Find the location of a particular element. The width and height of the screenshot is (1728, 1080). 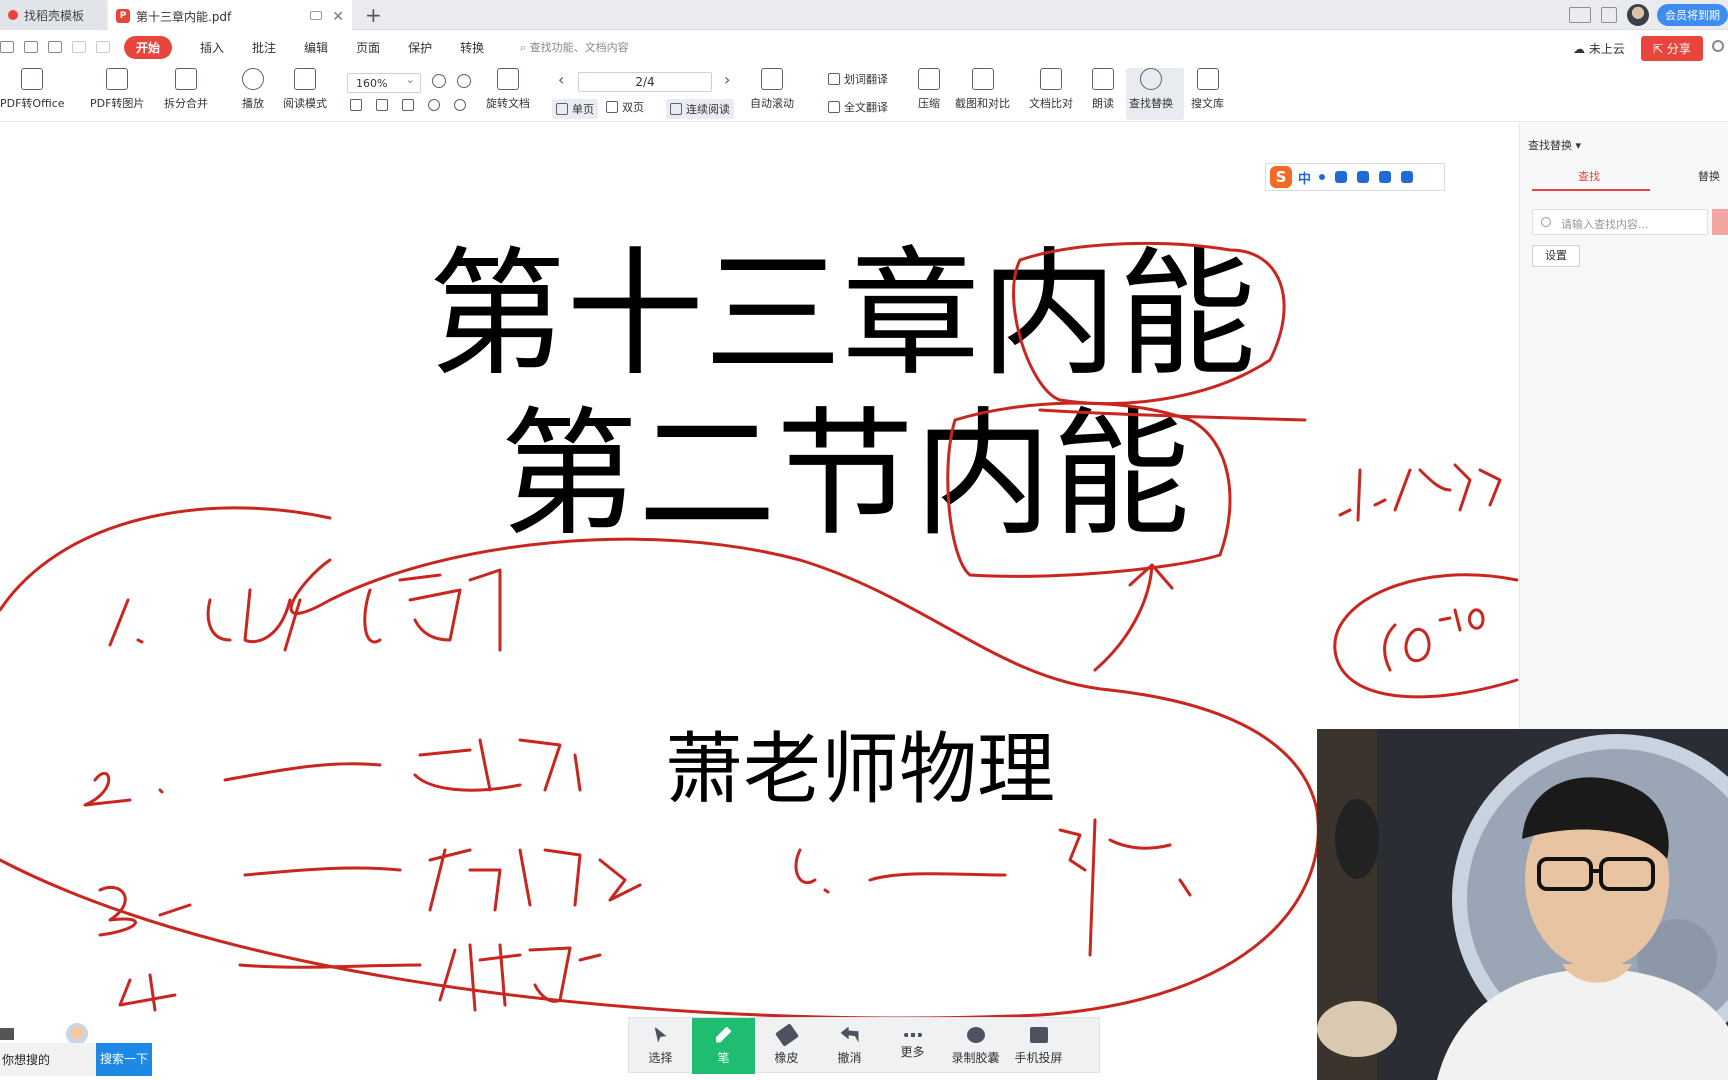

pdf-file-icon: P is located at coordinates (123, 16).